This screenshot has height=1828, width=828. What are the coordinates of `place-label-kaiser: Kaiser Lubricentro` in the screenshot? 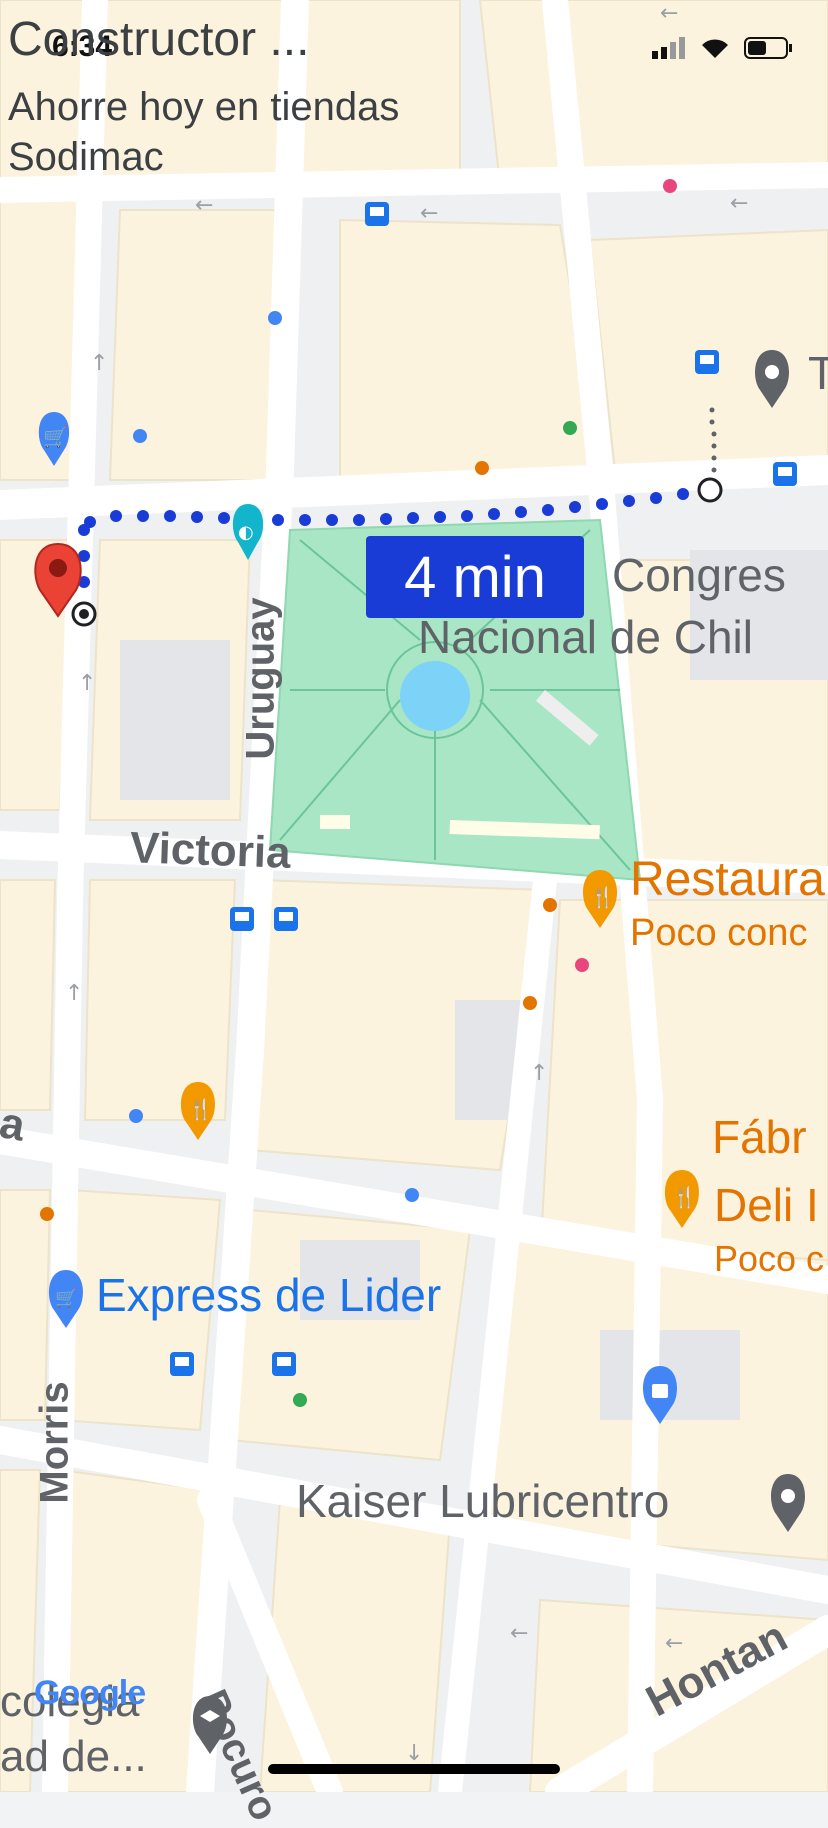 It's located at (482, 1501).